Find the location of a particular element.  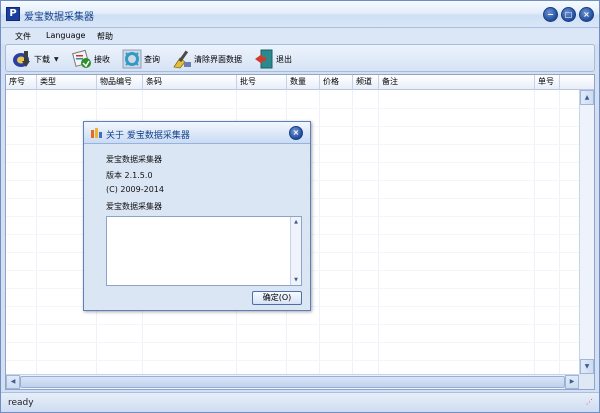

scroll-right-icon: ▶ is located at coordinates (572, 382).